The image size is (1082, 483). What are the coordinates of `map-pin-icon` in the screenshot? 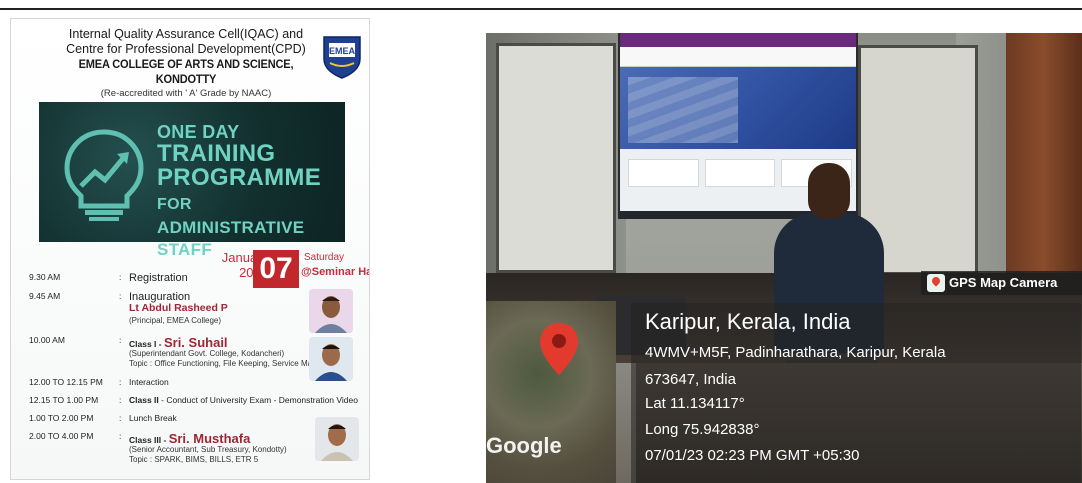 It's located at (559, 349).